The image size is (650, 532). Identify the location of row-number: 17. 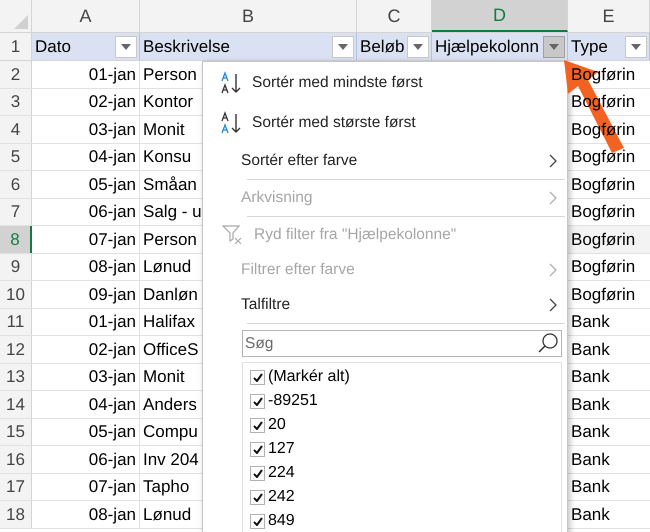
(16, 487).